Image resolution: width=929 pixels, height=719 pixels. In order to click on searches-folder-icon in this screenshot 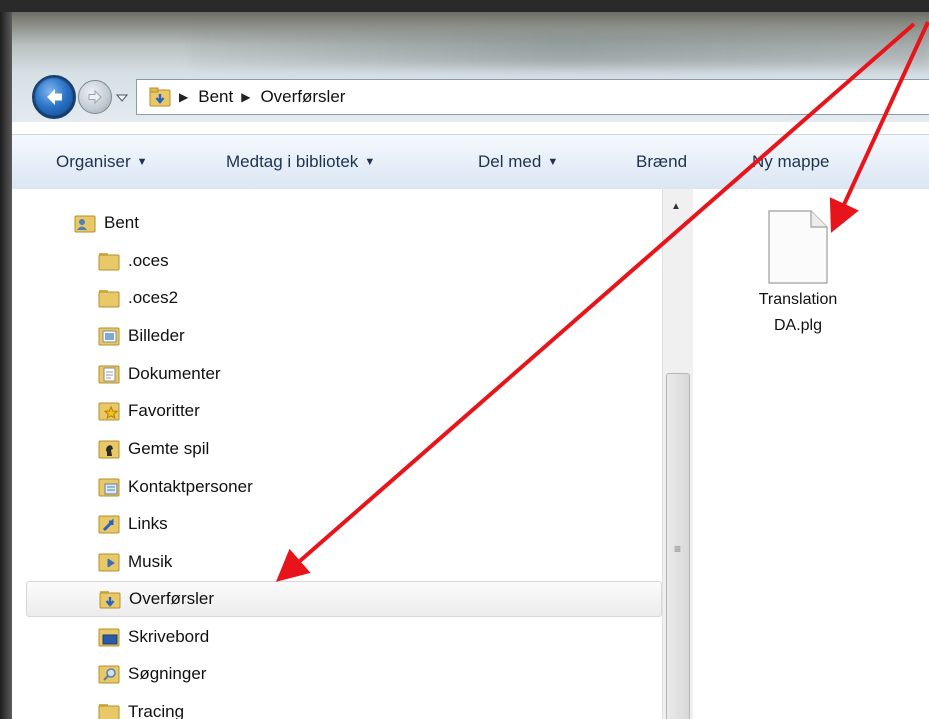, I will do `click(109, 674)`.